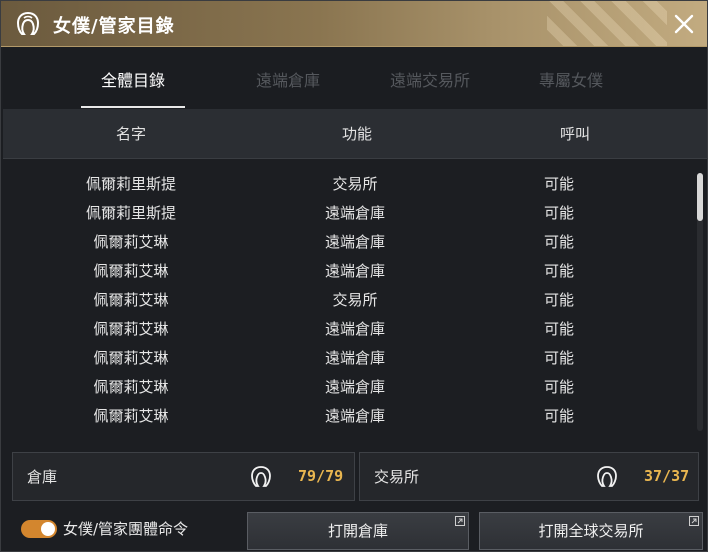  Describe the element at coordinates (39, 529) in the screenshot. I see `group-command-toggle` at that location.